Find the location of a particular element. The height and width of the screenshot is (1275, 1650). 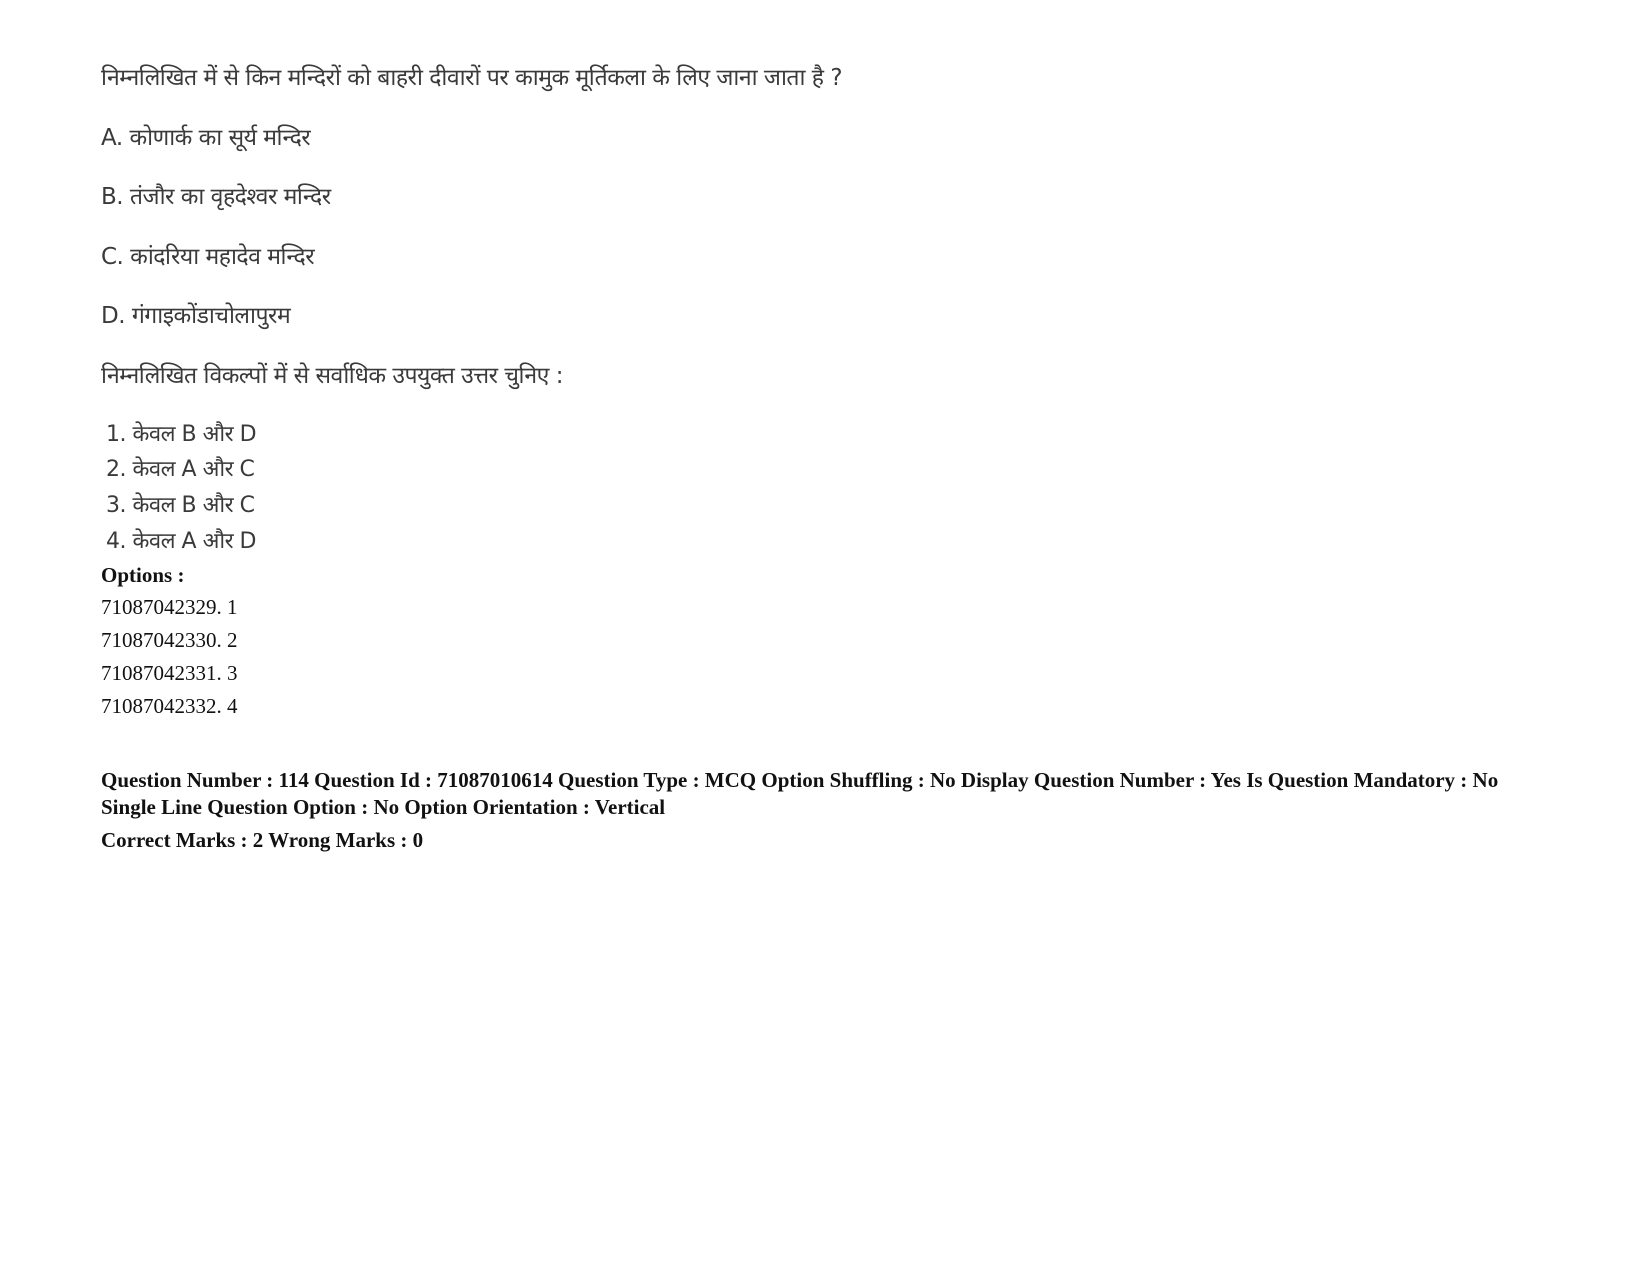

options-heading: Options : is located at coordinates (143, 575).